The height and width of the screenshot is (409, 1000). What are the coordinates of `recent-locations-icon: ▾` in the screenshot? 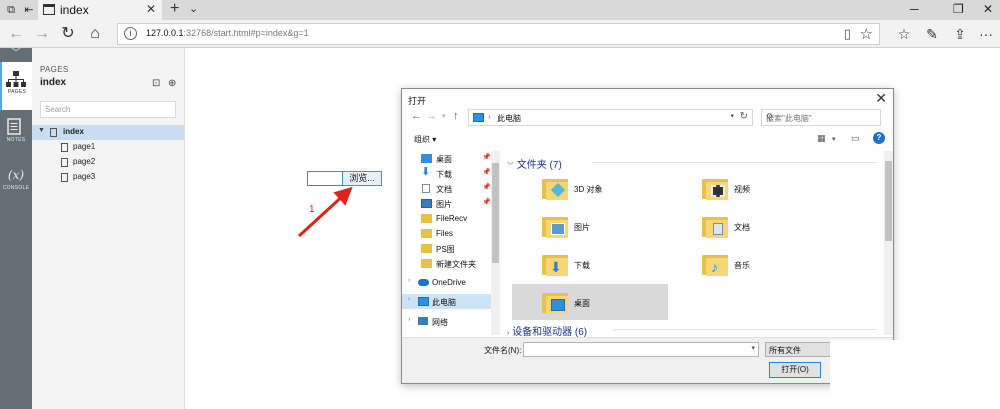 It's located at (444, 116).